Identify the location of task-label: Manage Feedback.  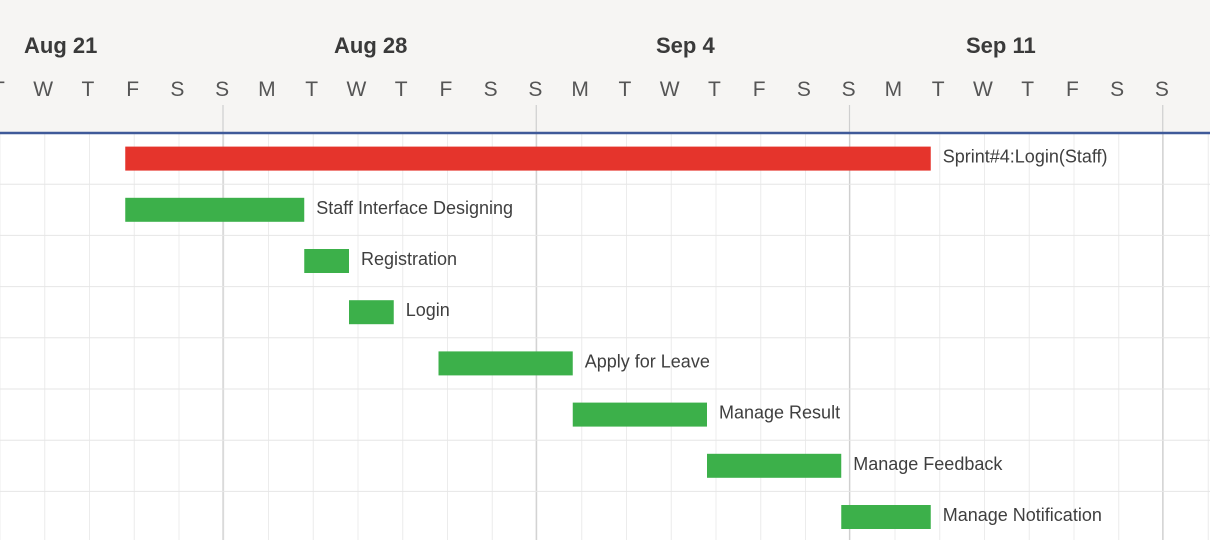
(928, 464).